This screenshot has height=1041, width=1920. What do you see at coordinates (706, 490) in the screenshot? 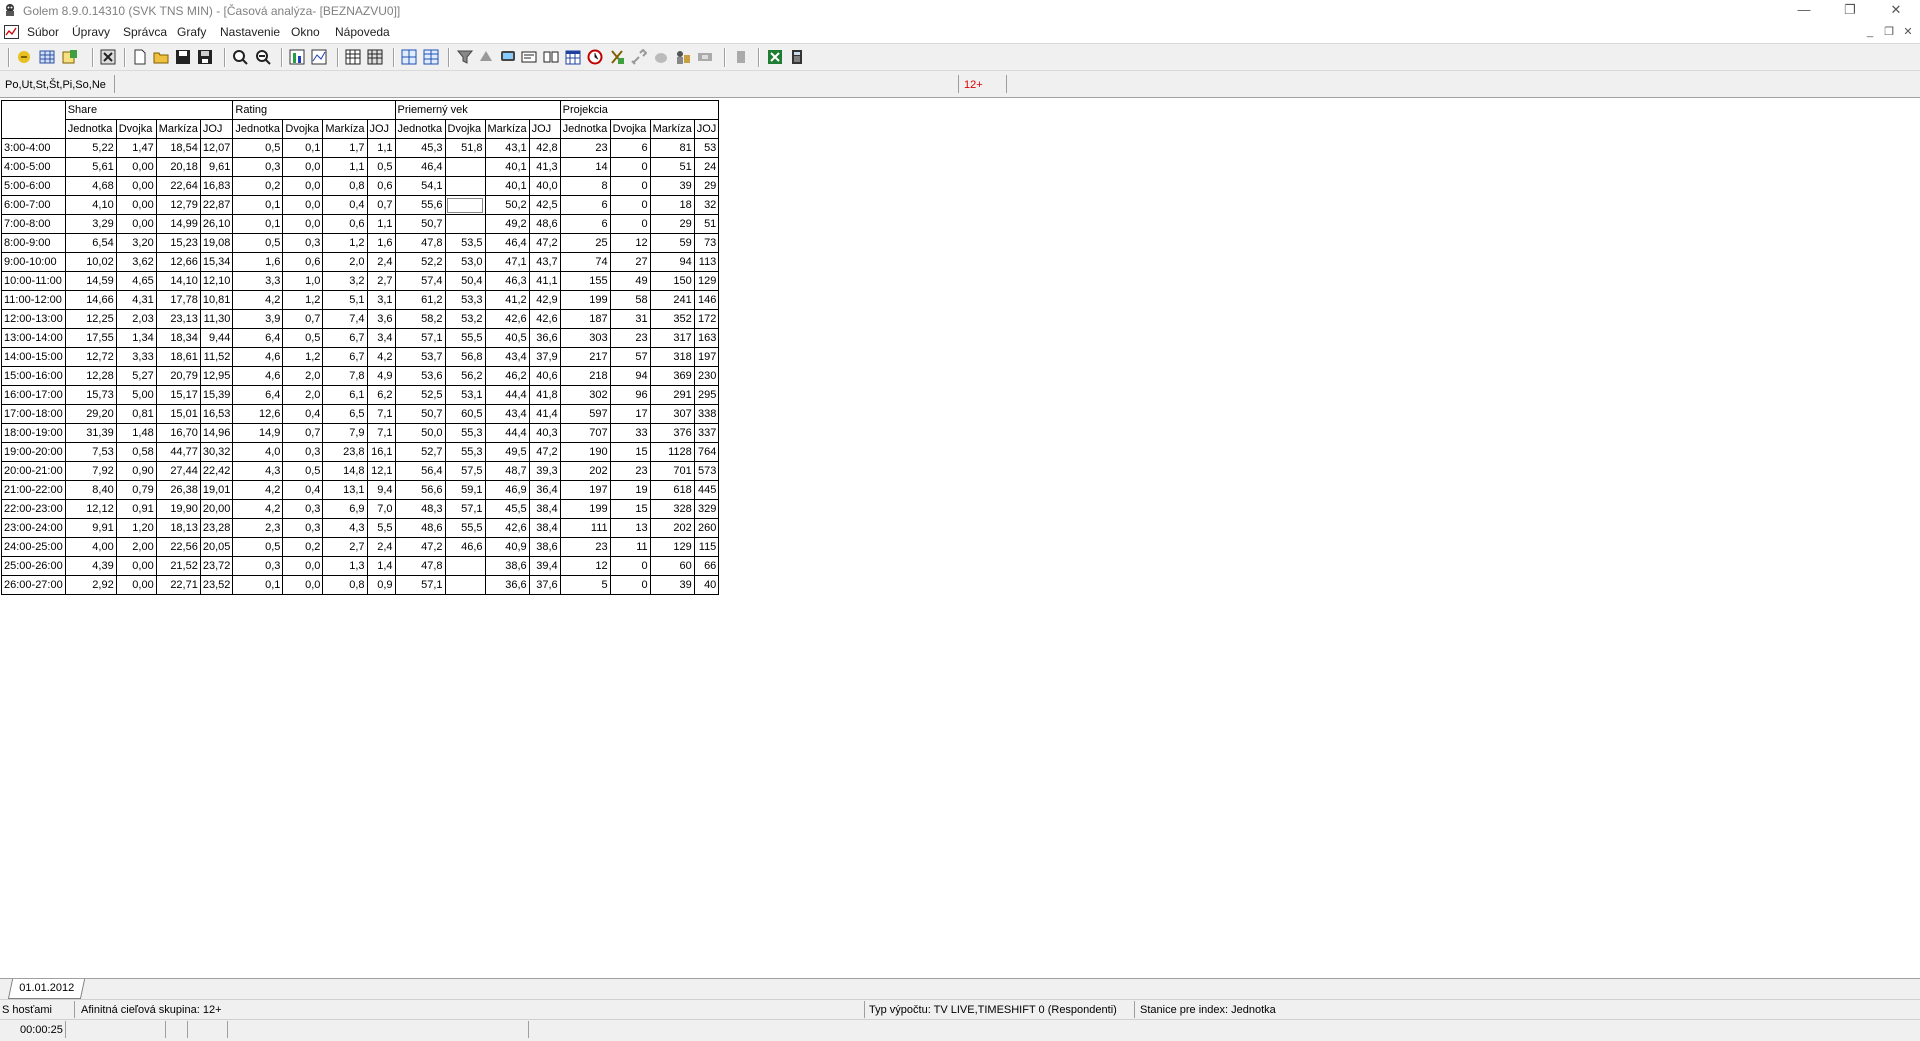
I see `table-cell: 445` at bounding box center [706, 490].